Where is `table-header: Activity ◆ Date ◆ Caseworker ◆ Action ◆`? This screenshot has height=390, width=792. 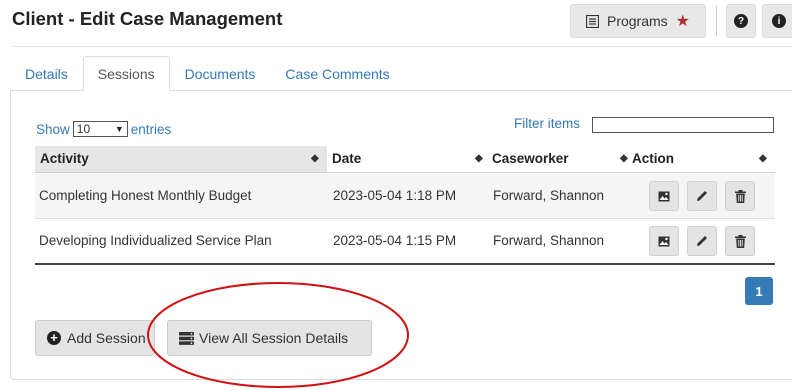 table-header: Activity ◆ Date ◆ Caseworker ◆ Action ◆ is located at coordinates (405, 159).